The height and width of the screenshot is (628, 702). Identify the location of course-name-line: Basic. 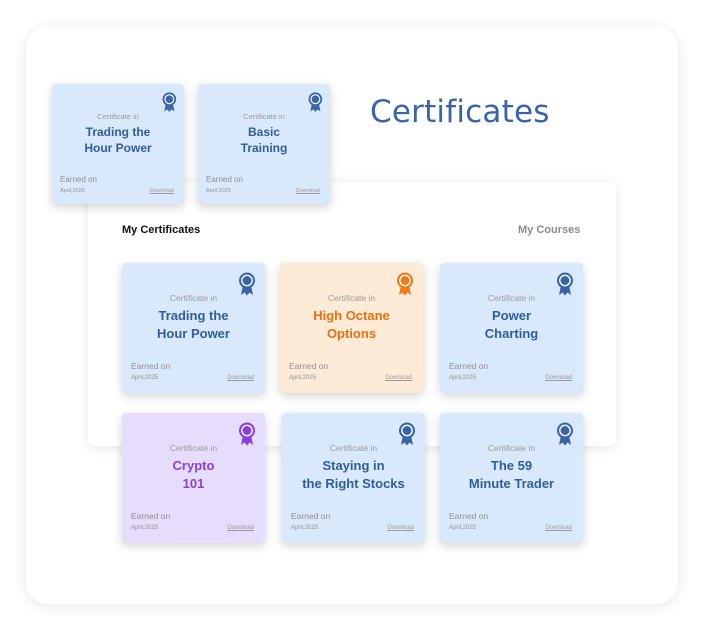
(264, 132).